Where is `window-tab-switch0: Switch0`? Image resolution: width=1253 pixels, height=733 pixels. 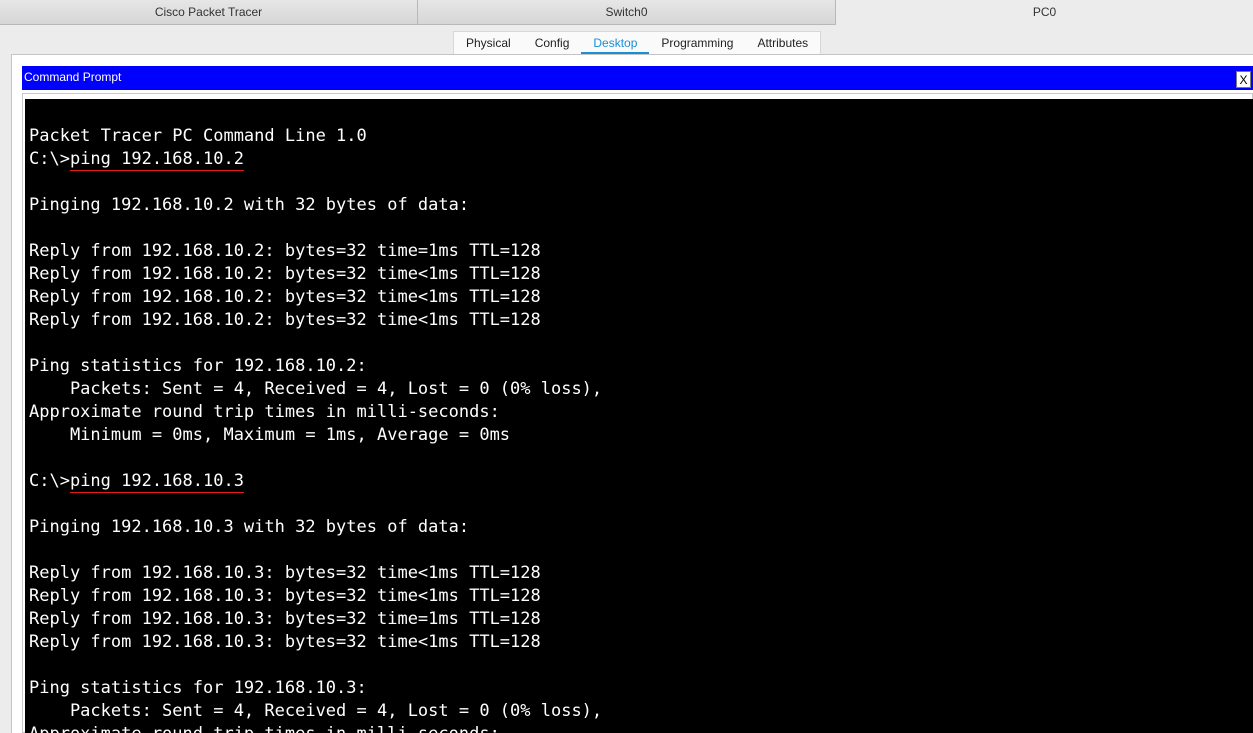
window-tab-switch0: Switch0 is located at coordinates (627, 12).